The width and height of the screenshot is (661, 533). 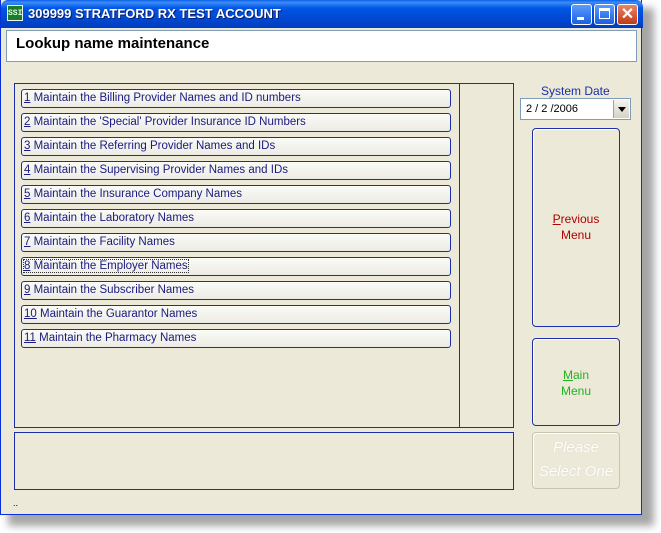 I want to click on menu-item-label: 10 Maintain the Guarantor Names, so click(x=110, y=314).